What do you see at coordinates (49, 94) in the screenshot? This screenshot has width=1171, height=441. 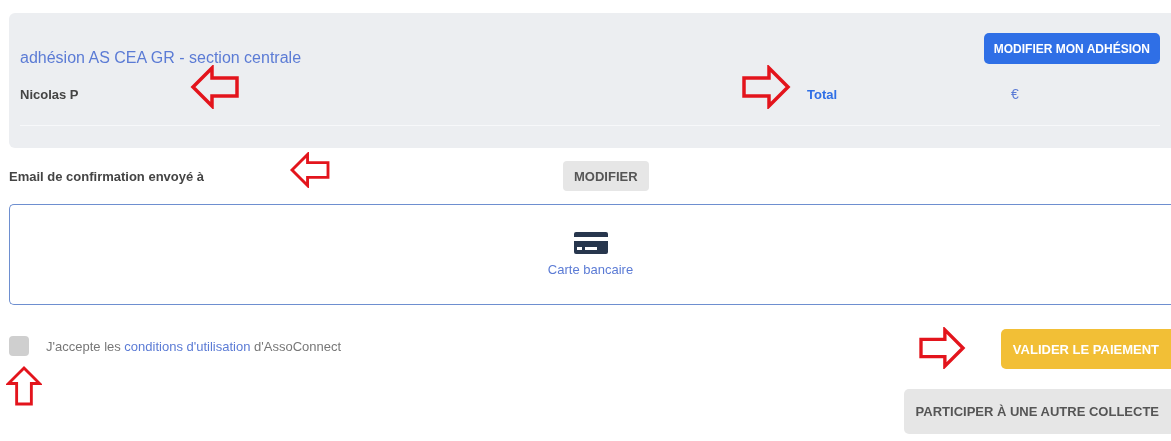 I see `member-name: Nicolas P` at bounding box center [49, 94].